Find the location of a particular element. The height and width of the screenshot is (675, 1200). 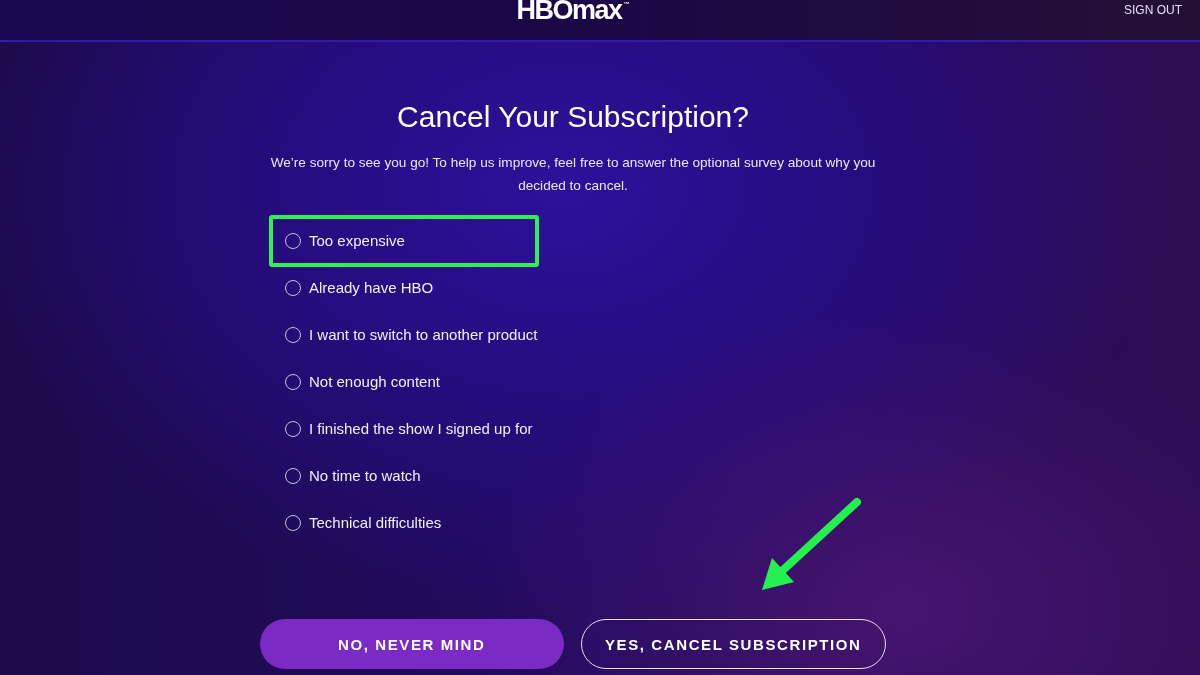

option-label: Not enough content is located at coordinates (374, 381).